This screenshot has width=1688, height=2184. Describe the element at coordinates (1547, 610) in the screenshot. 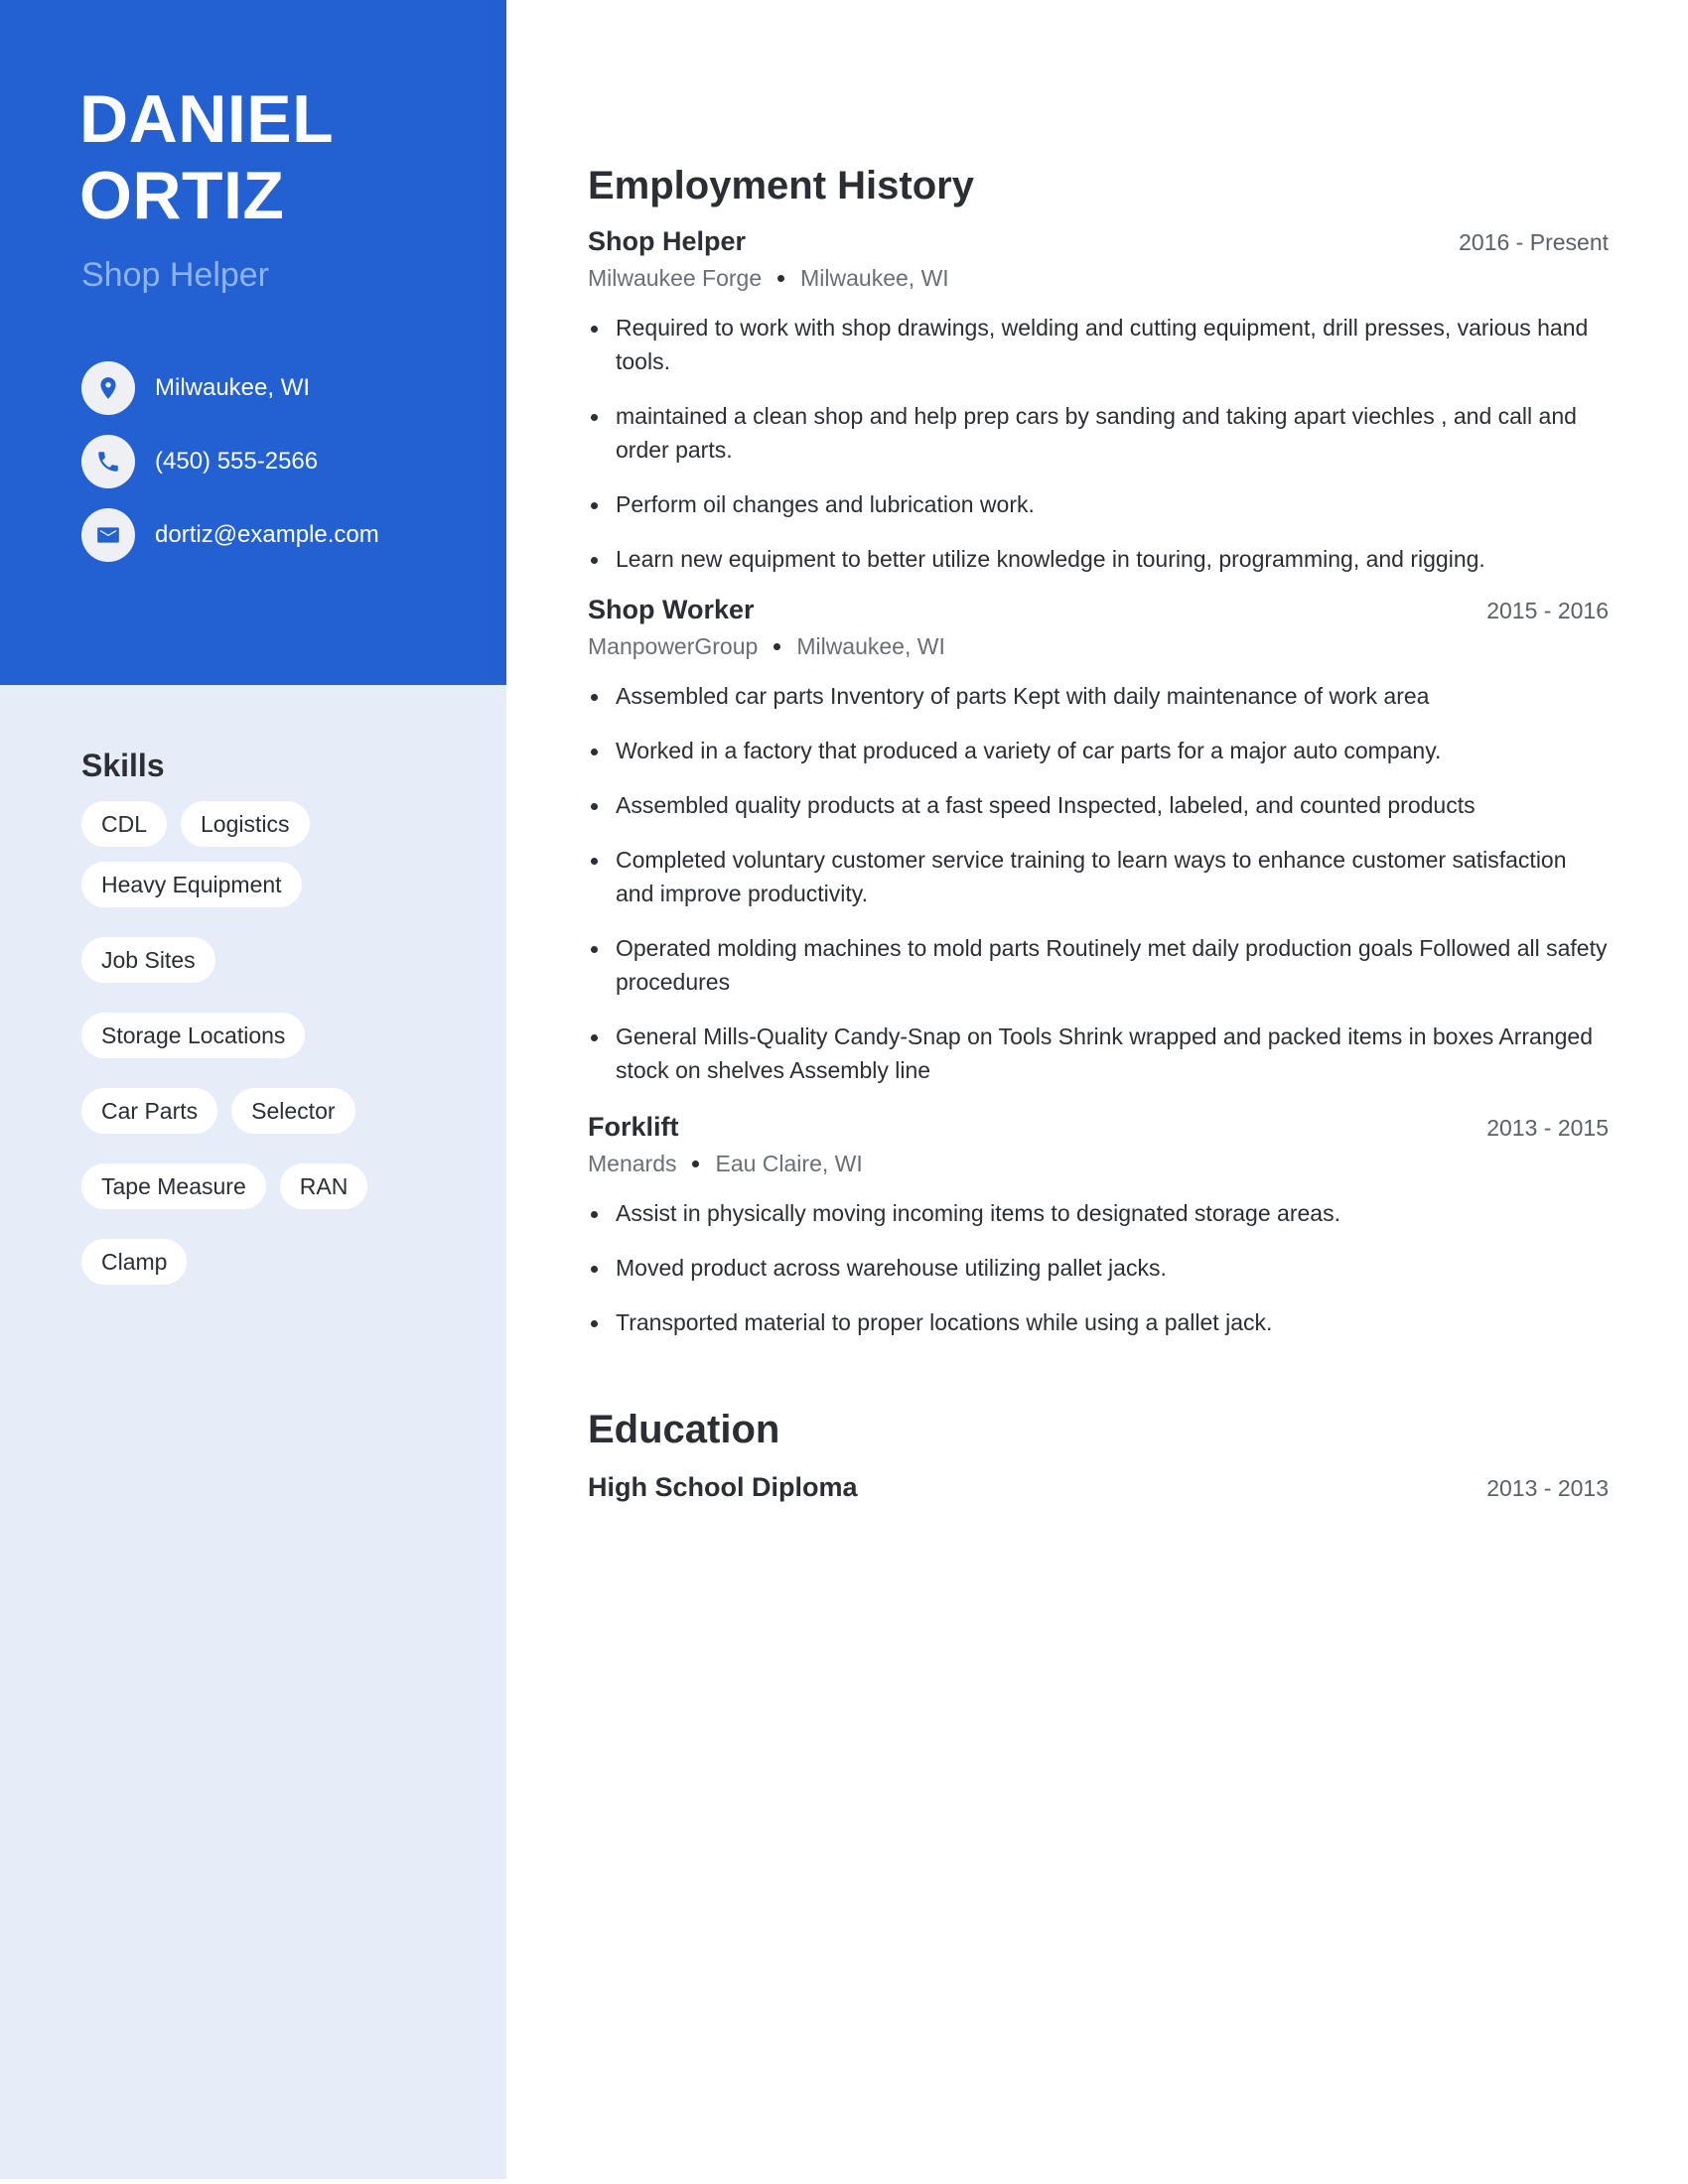

I see `job-dates: 2015 - 2016` at that location.